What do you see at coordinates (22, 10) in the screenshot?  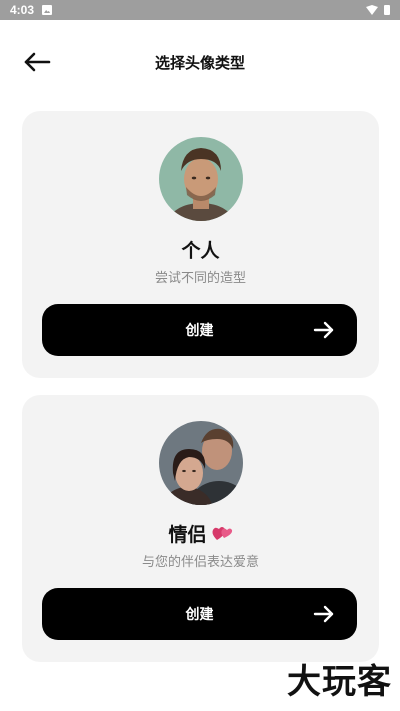 I see `status-time: 4:03` at bounding box center [22, 10].